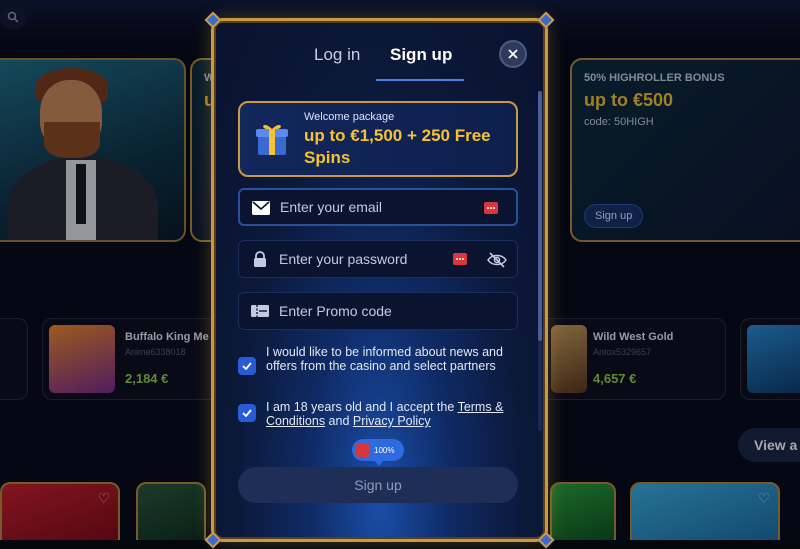 The height and width of the screenshot is (549, 800). I want to click on gift-icon, so click(363, 450).